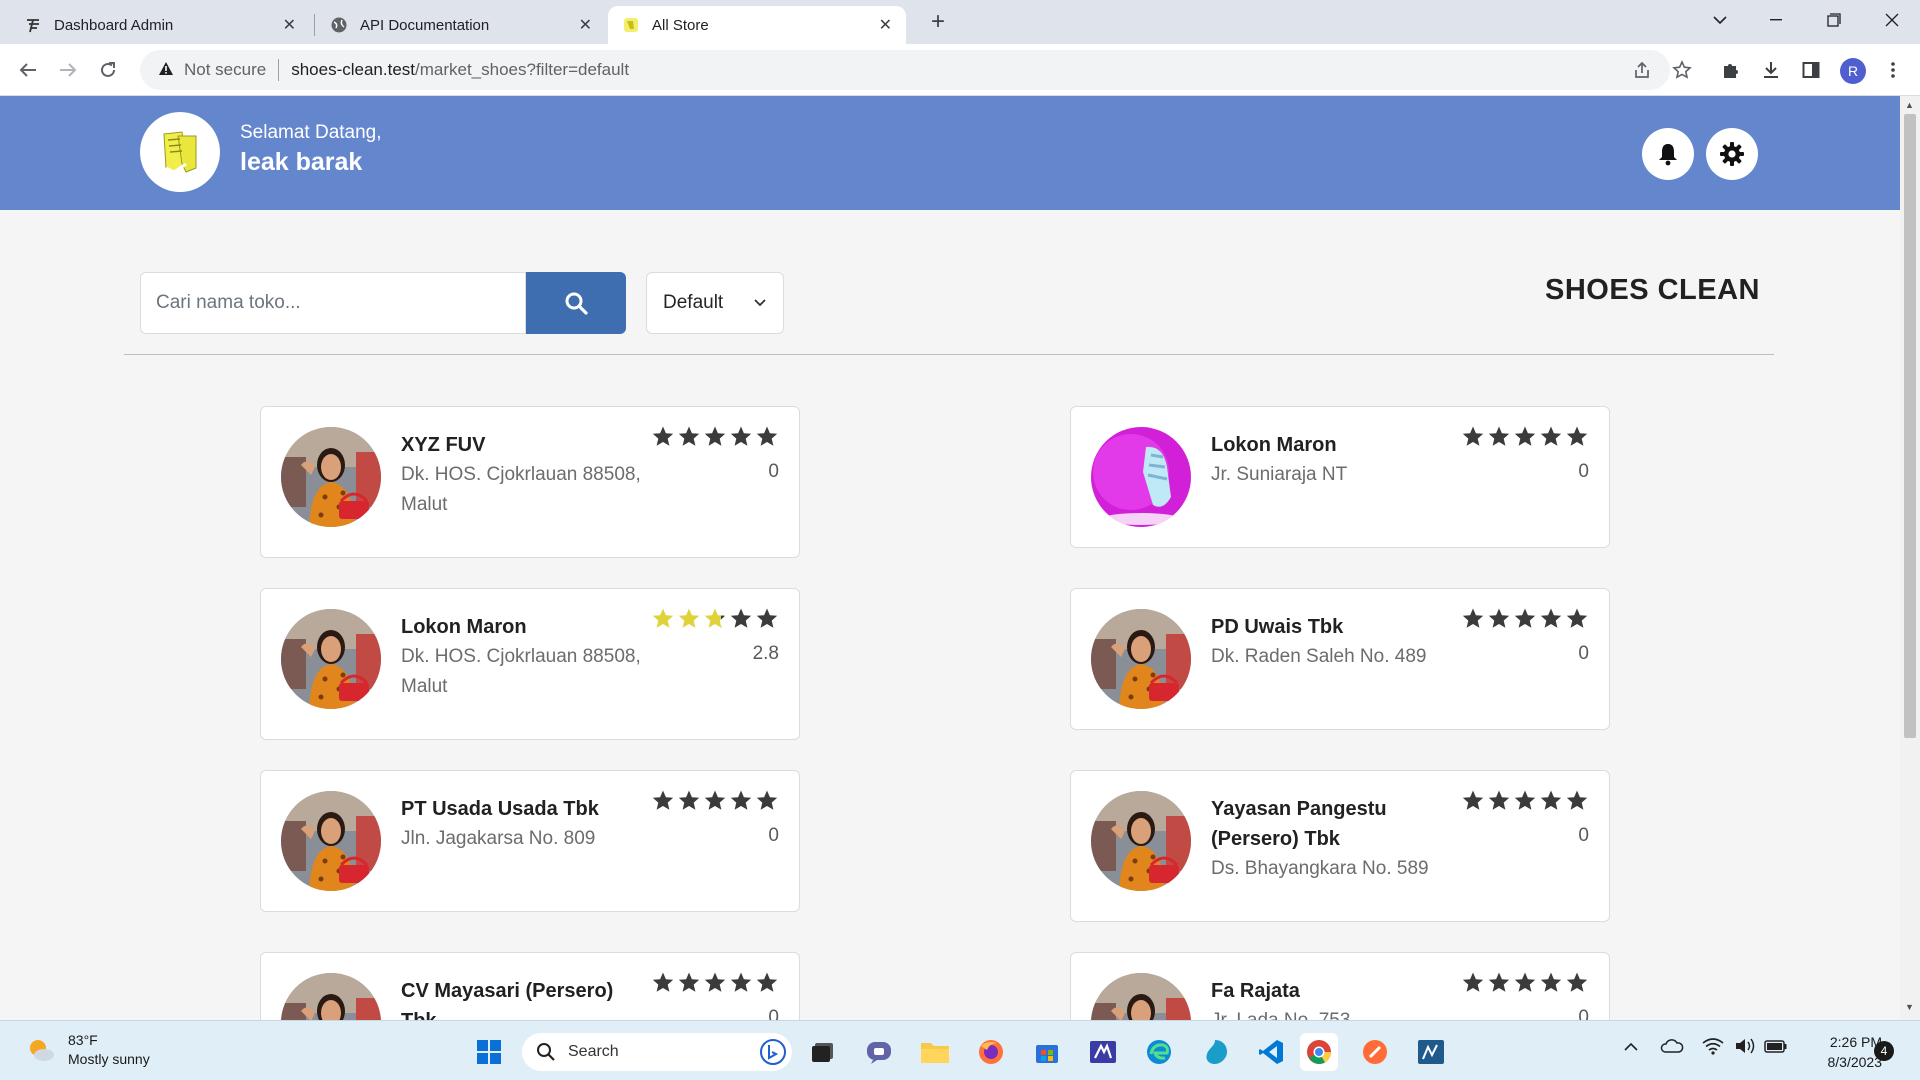 The image size is (1920, 1080). Describe the element at coordinates (1279, 474) in the screenshot. I see `store-address: Jr. Suniaraja NT` at that location.